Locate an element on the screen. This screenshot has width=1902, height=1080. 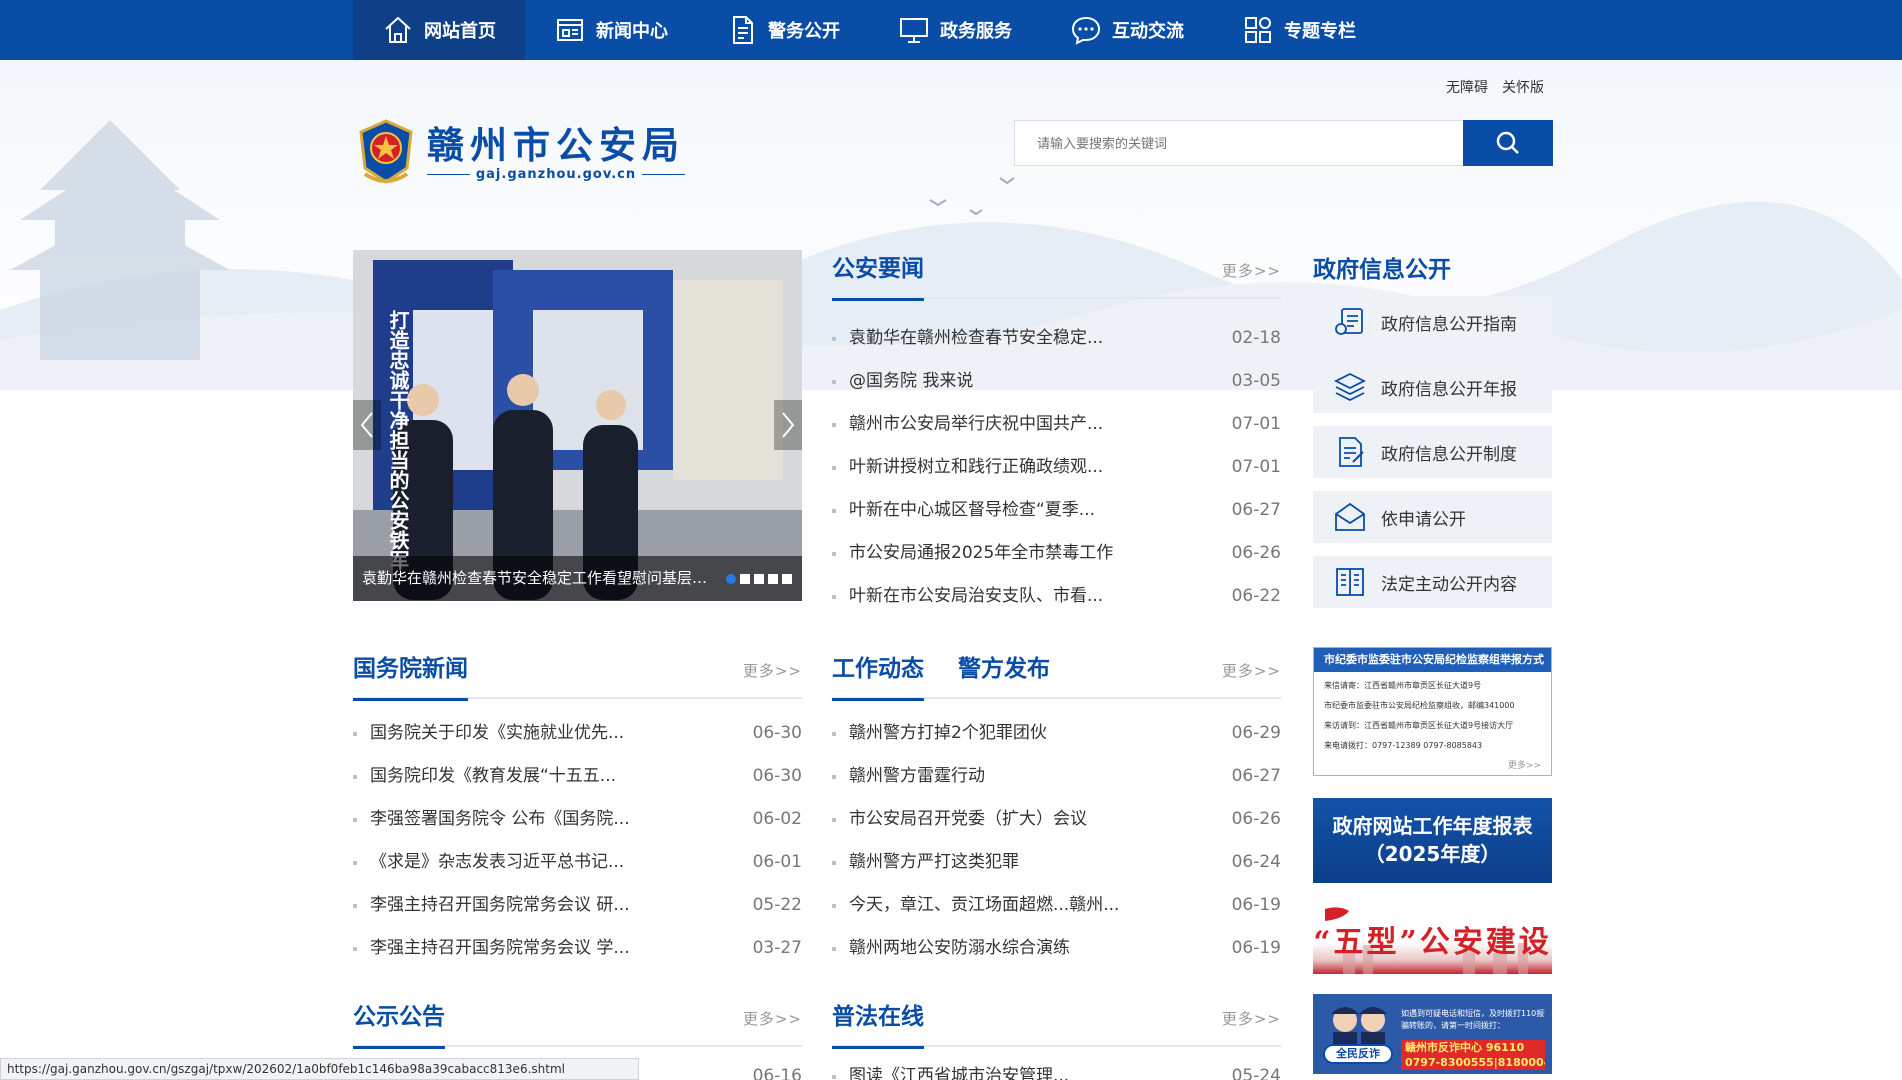
sidebar-item-label: 法定主动公开内容 is located at coordinates (1449, 584).